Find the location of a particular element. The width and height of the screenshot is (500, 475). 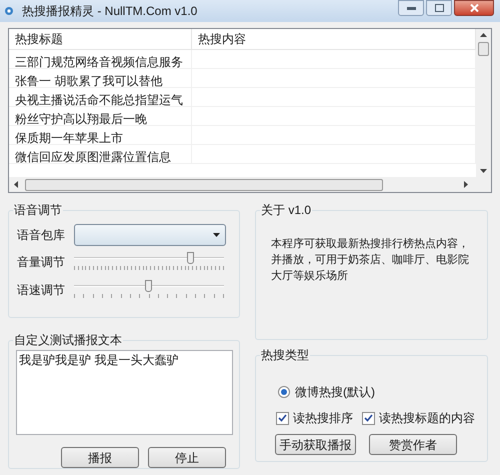

caret-icon is located at coordinates (216, 235).